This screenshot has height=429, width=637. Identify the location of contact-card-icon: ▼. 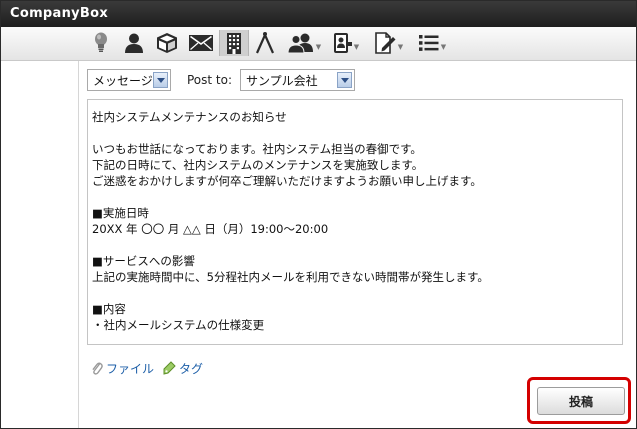
(345, 43).